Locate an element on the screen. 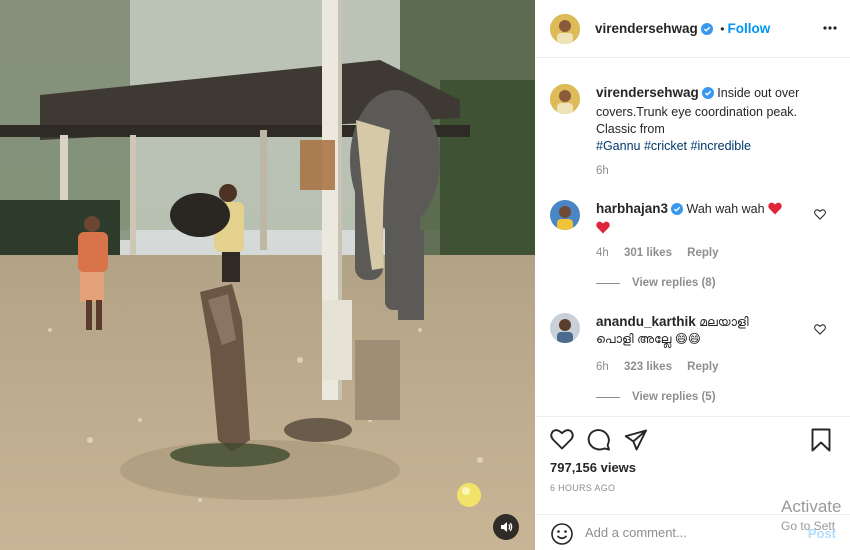 The image size is (850, 550). comment-1-view-replies: View replies (8) is located at coordinates (656, 283).